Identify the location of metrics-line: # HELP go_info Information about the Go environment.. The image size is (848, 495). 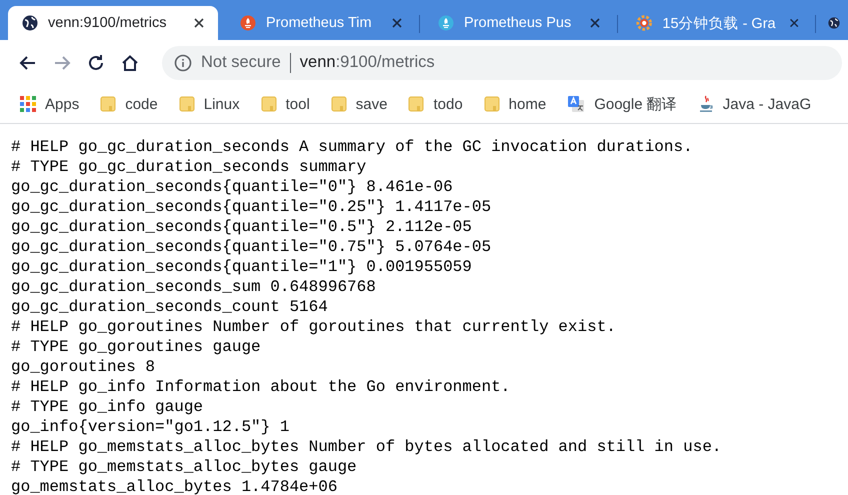
(260, 387).